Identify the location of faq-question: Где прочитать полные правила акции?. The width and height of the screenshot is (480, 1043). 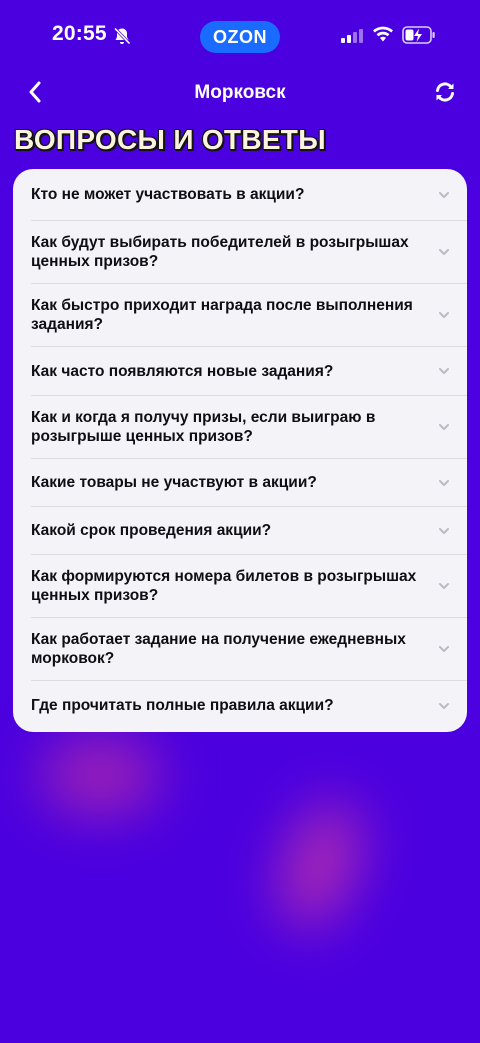
(182, 705).